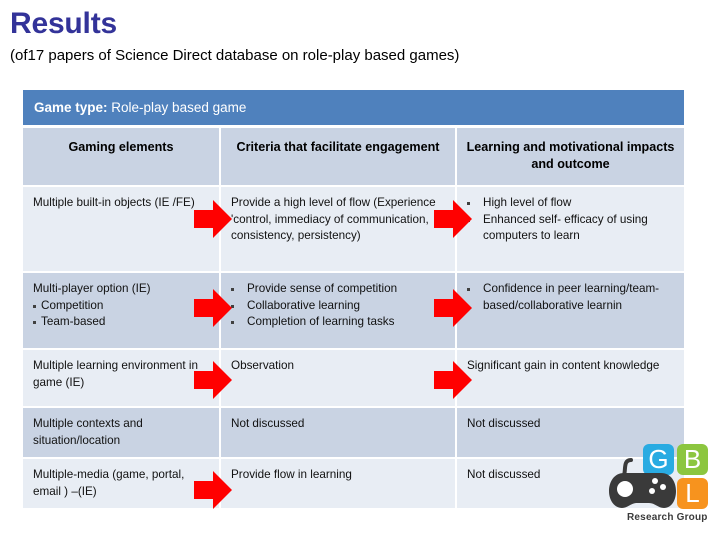  I want to click on gbl-research-group-logo: G B L Research Group, so click(661, 488).